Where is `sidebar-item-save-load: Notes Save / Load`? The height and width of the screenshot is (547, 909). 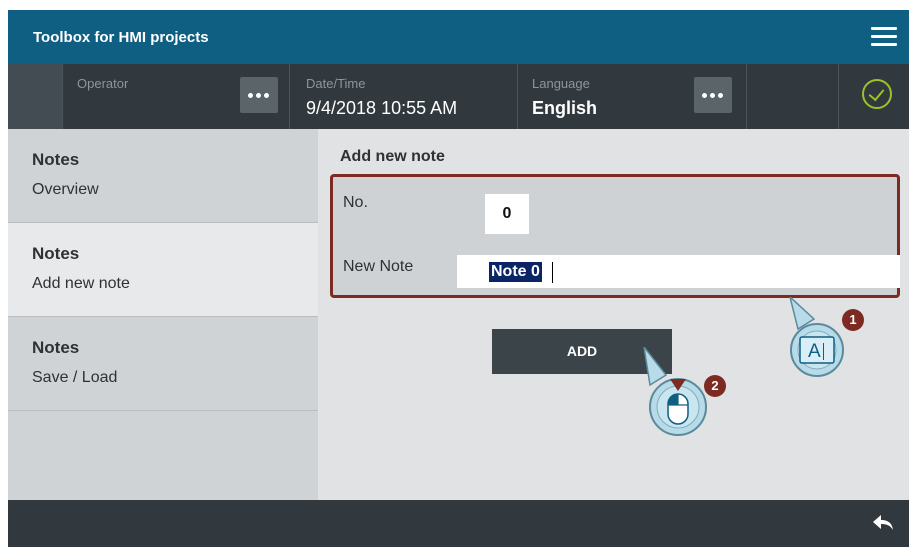 sidebar-item-save-load: Notes Save / Load is located at coordinates (163, 364).